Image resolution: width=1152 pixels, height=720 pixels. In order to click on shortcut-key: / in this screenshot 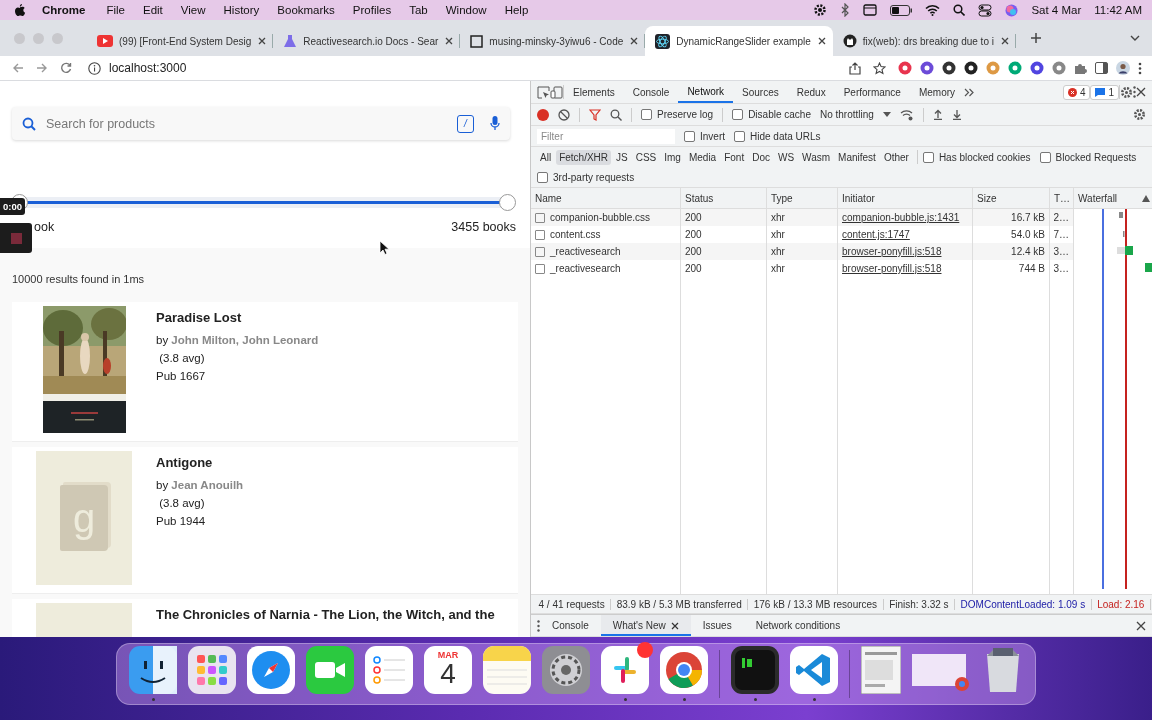, I will do `click(465, 123)`.